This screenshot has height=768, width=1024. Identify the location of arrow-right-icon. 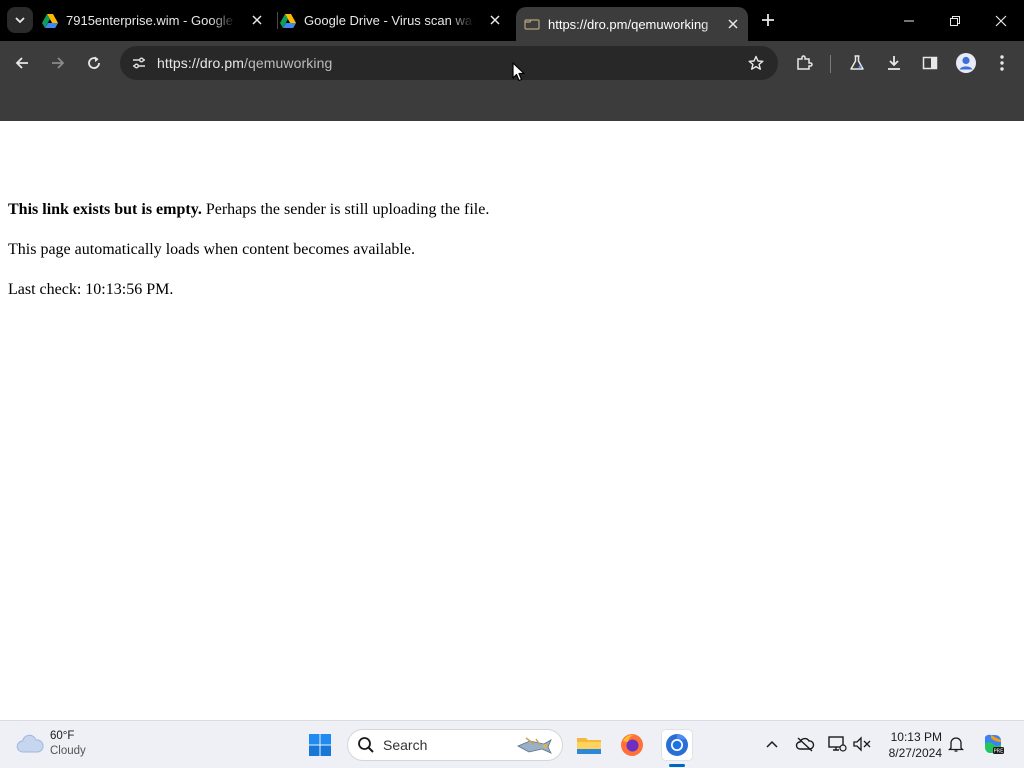
(58, 63).